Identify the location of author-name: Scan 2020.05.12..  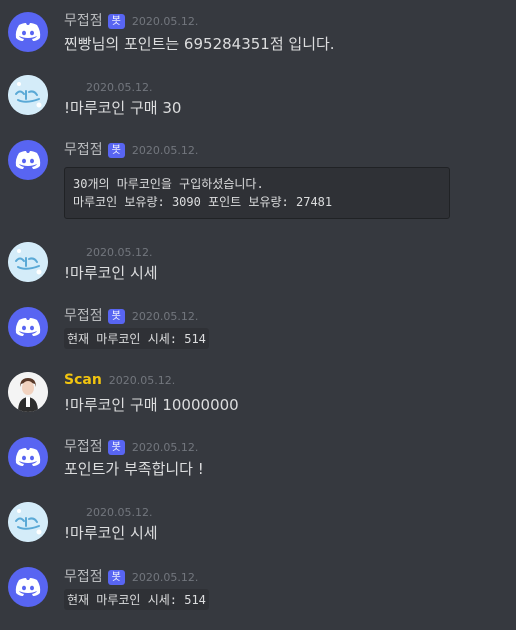
(119, 380).